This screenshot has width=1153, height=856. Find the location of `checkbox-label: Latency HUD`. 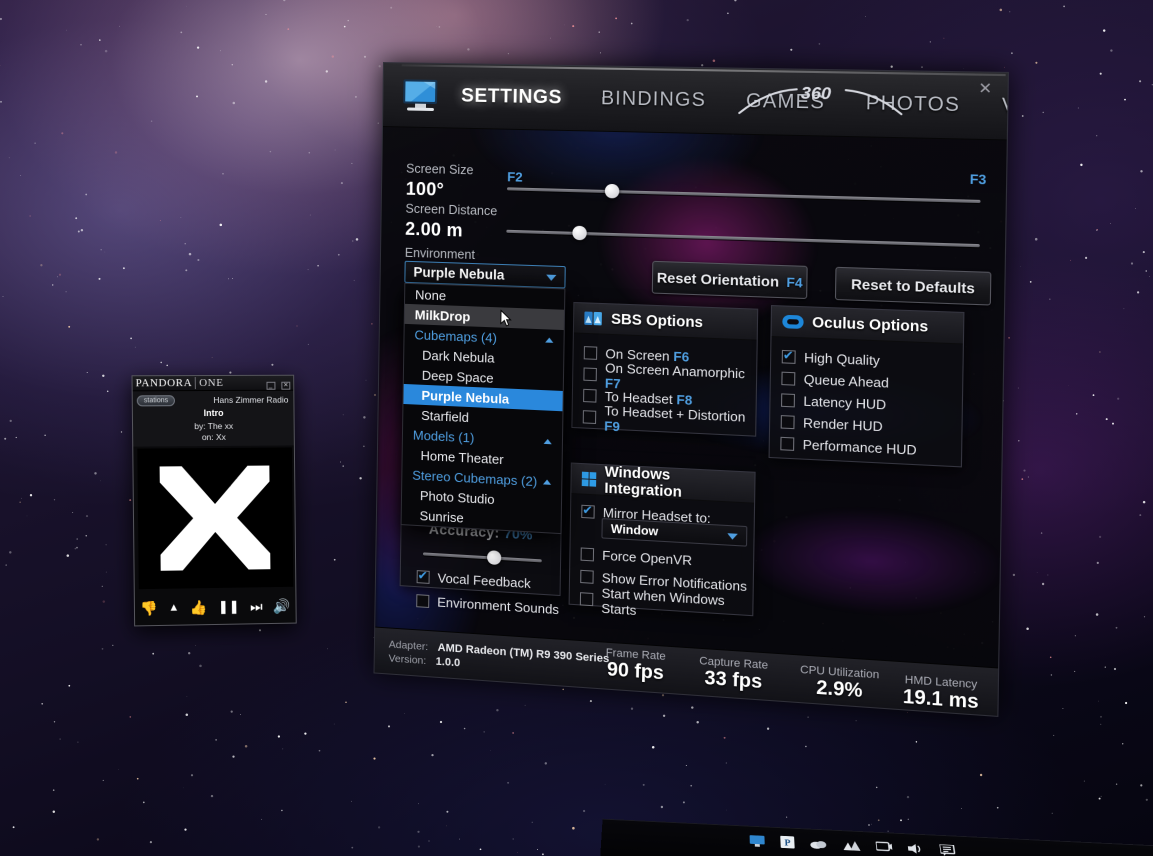

checkbox-label: Latency HUD is located at coordinates (845, 403).